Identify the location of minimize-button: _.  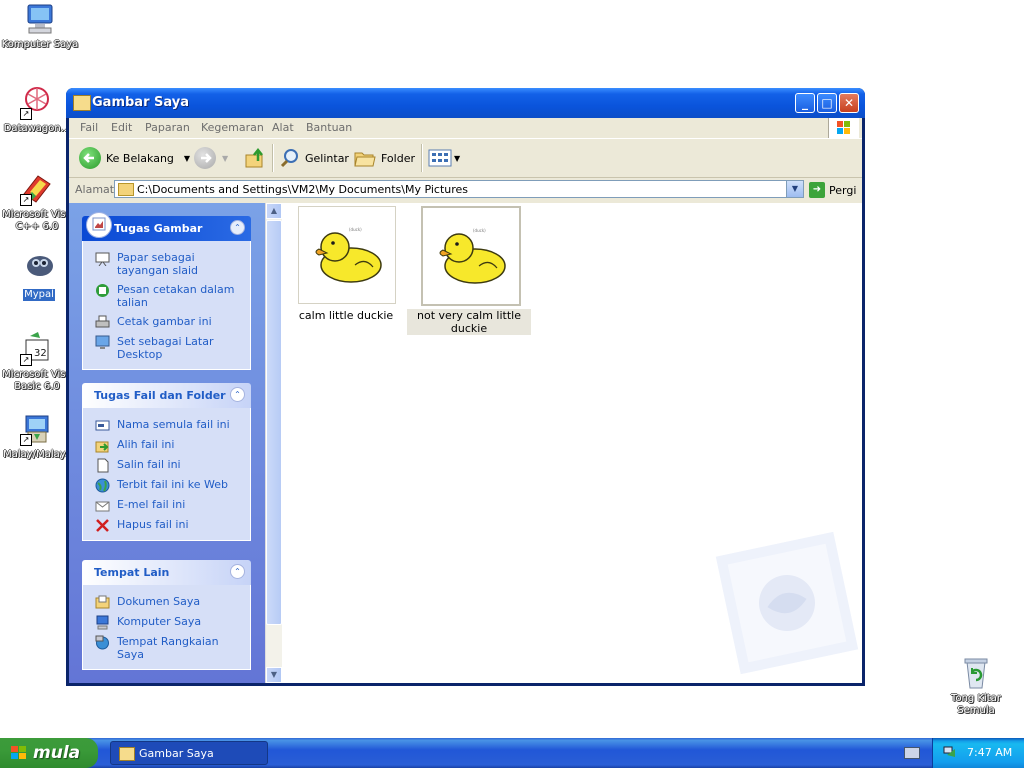
(805, 103).